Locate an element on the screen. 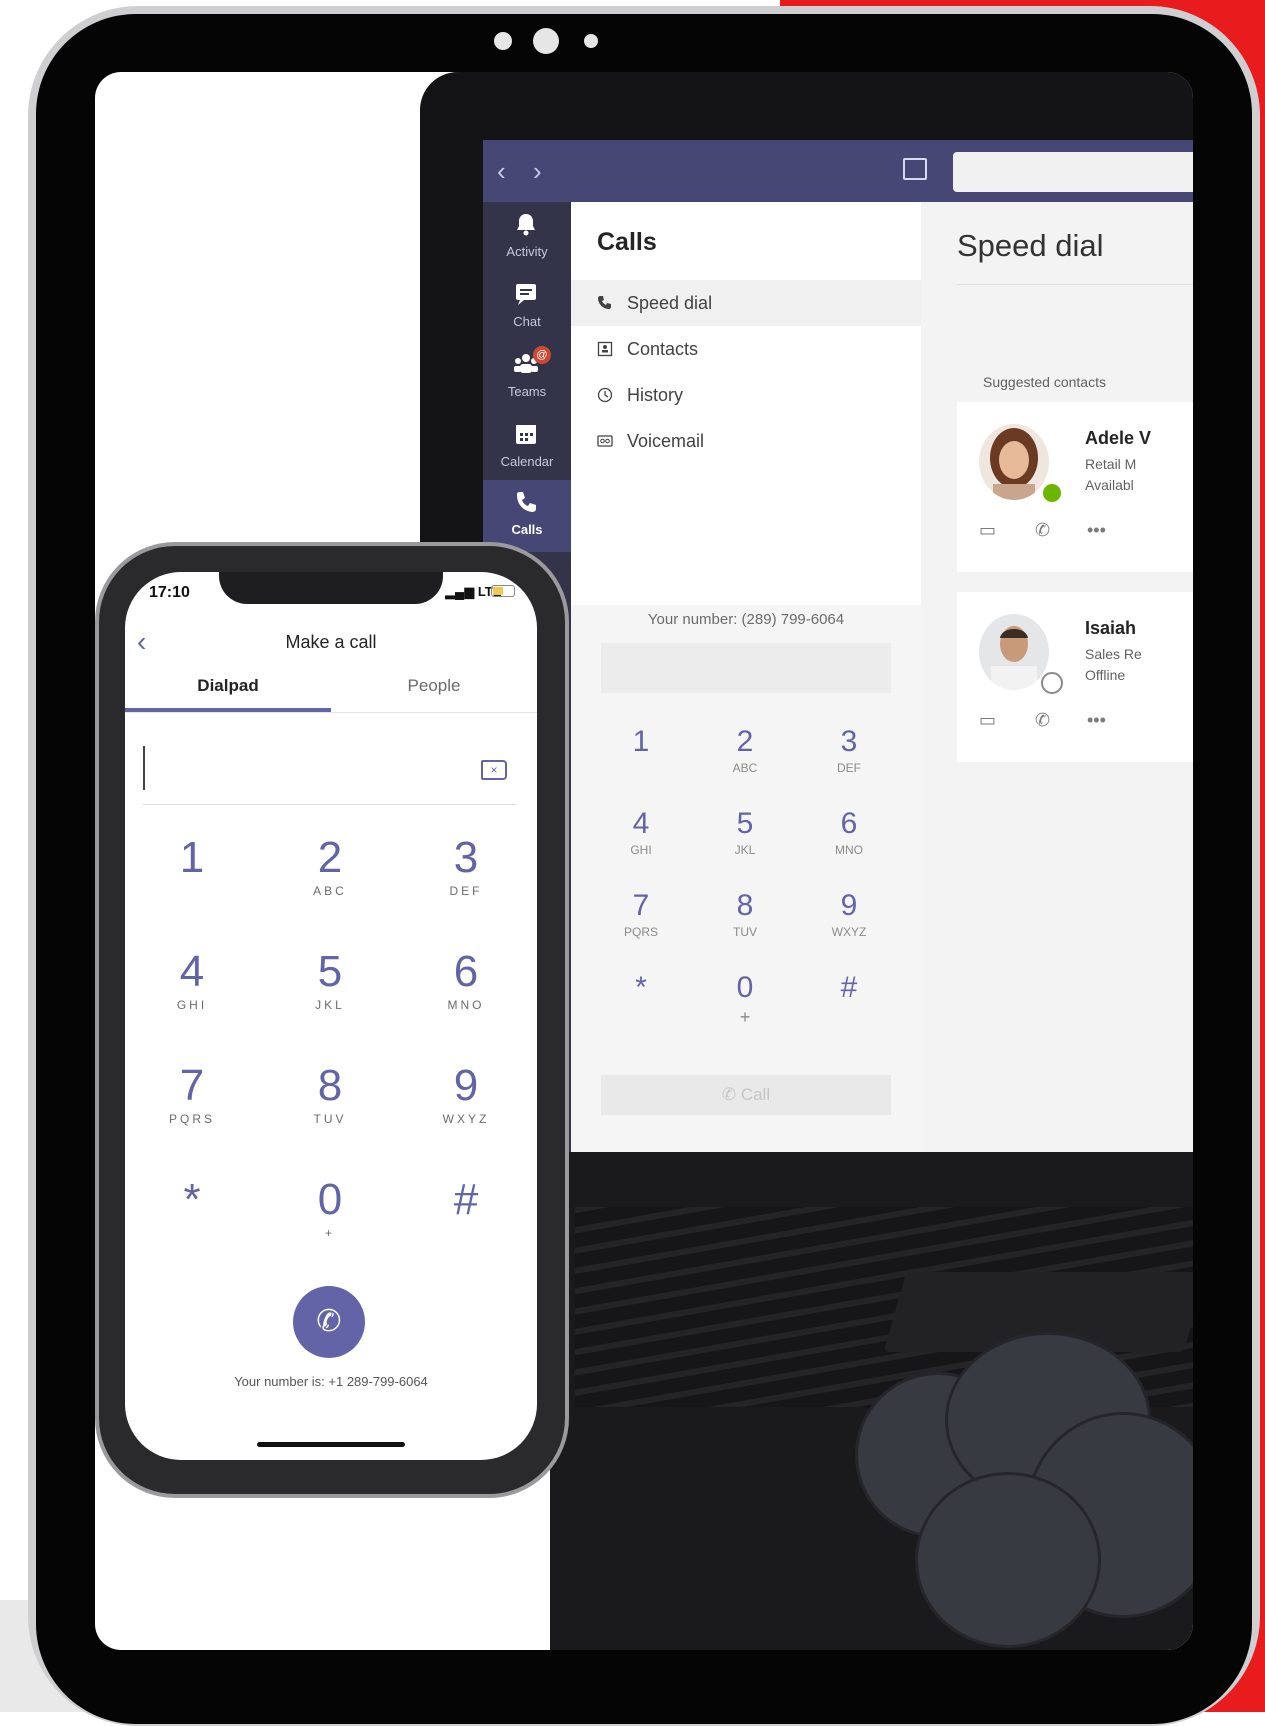 This screenshot has width=1265, height=1726. rail-label: Calls is located at coordinates (527, 529).